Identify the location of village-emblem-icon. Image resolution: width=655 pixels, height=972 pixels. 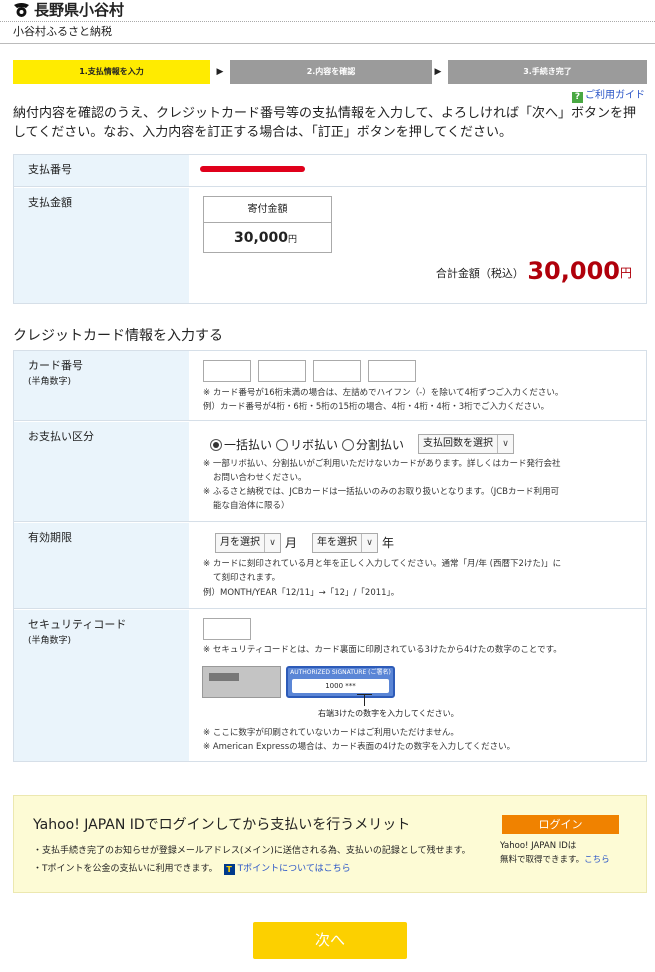
(21, 10).